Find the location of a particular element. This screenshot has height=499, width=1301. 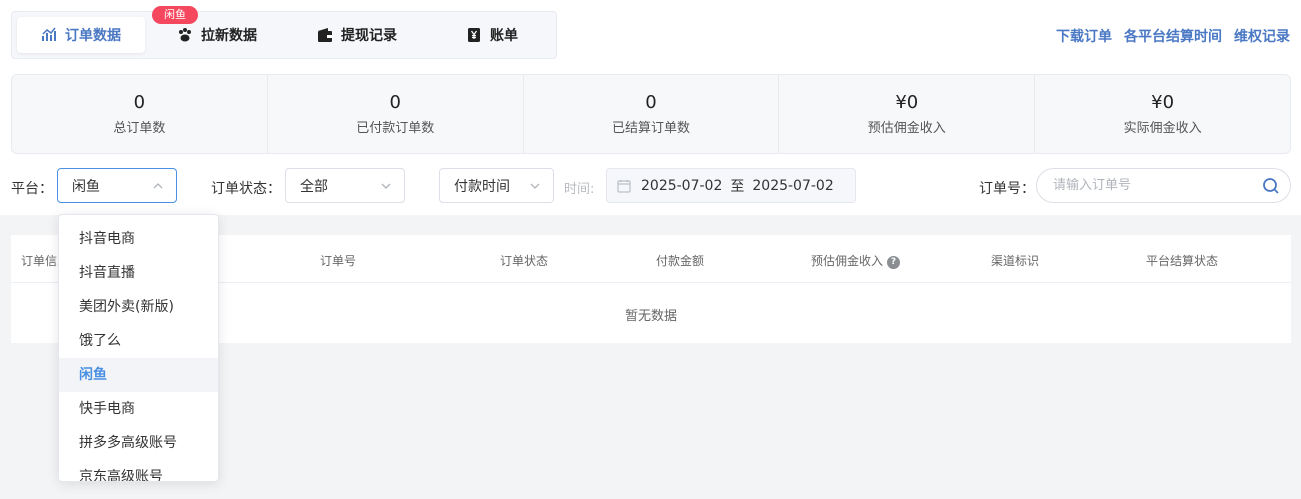

stat-total-orders: 0 总订单数 is located at coordinates (140, 114).